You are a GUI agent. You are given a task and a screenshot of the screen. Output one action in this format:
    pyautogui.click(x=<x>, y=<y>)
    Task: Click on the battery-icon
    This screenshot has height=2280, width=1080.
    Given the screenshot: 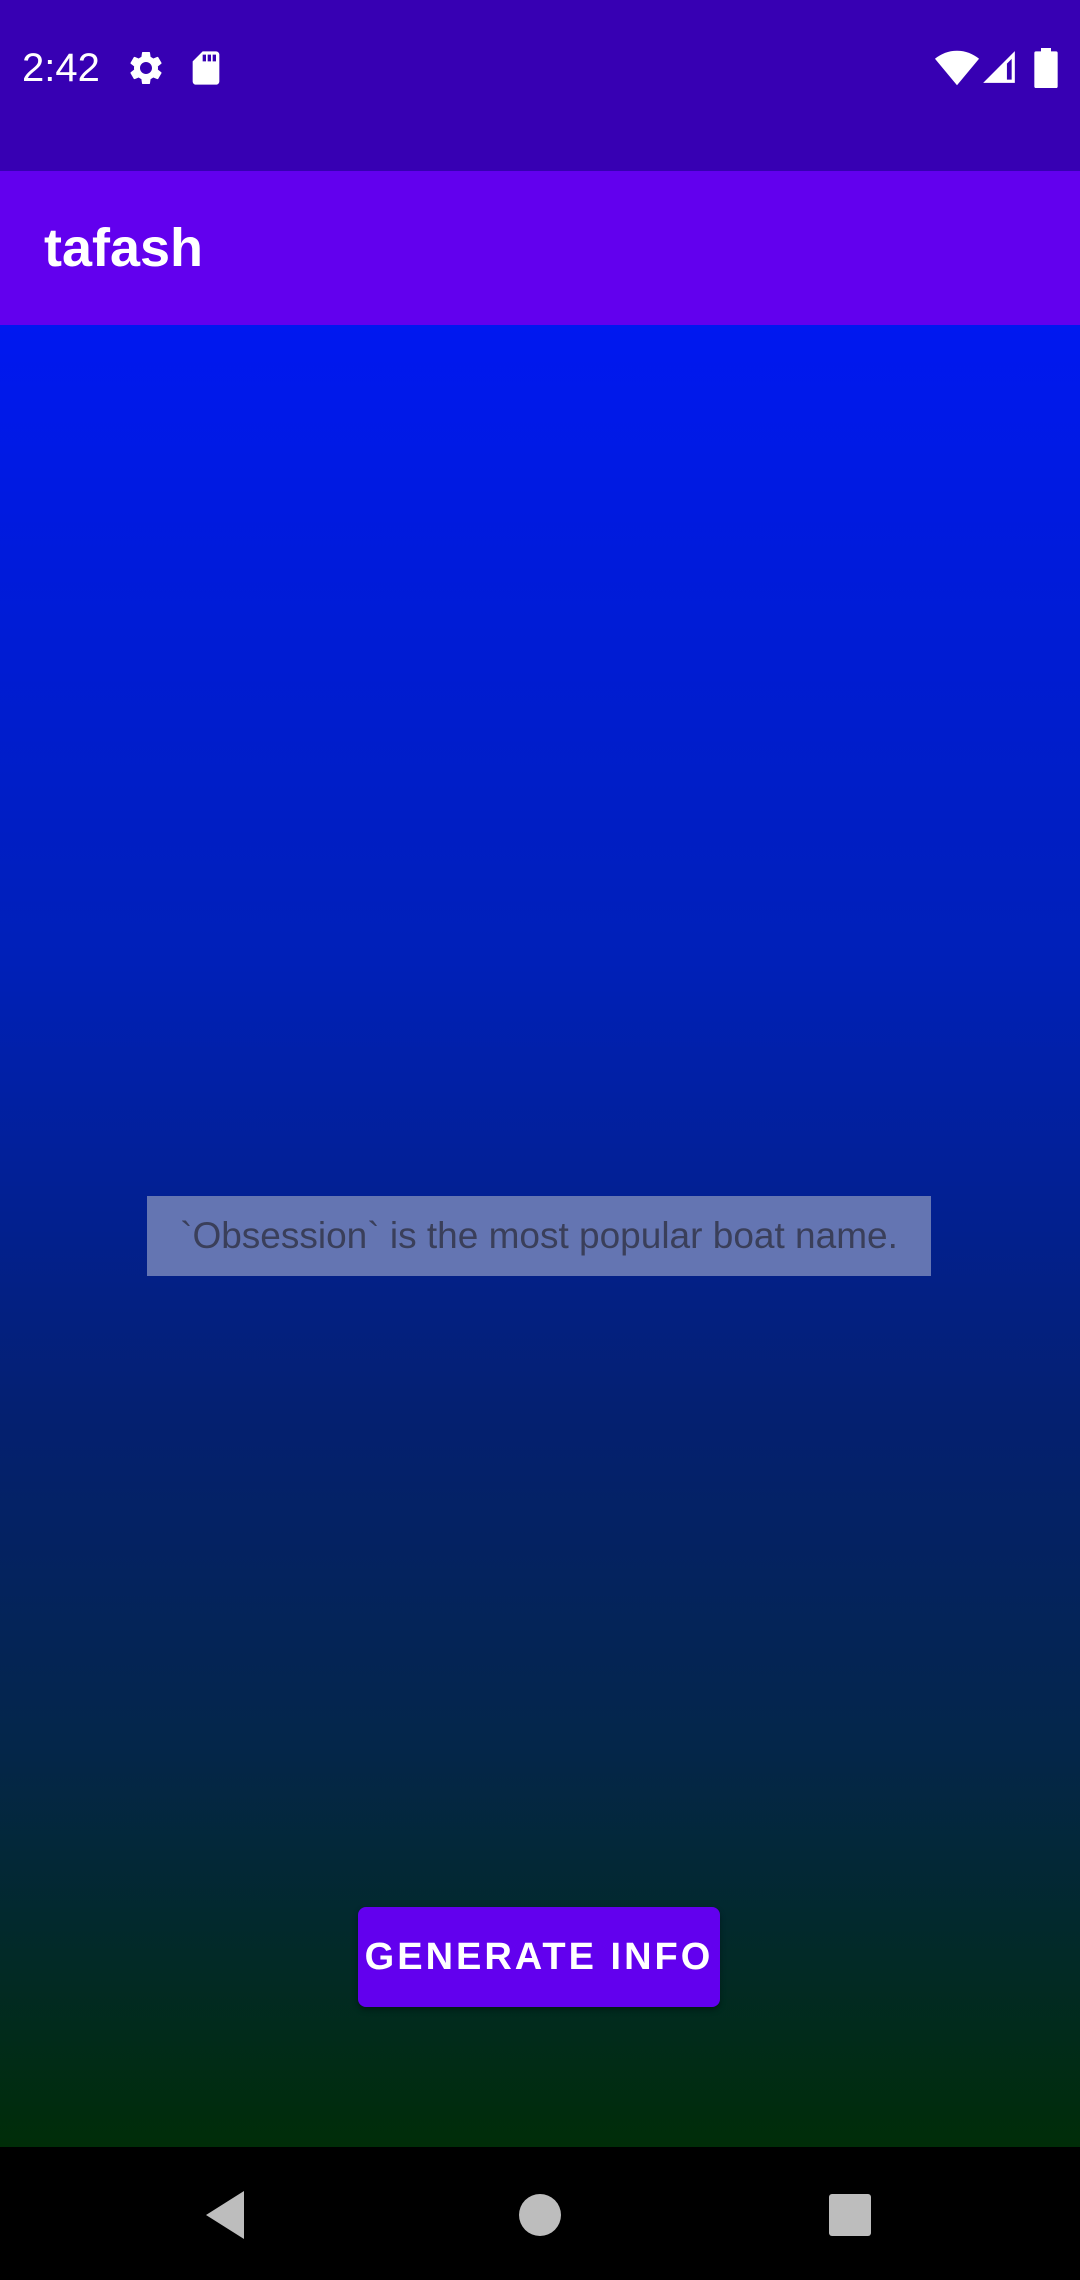 What is the action you would take?
    pyautogui.click(x=1046, y=68)
    